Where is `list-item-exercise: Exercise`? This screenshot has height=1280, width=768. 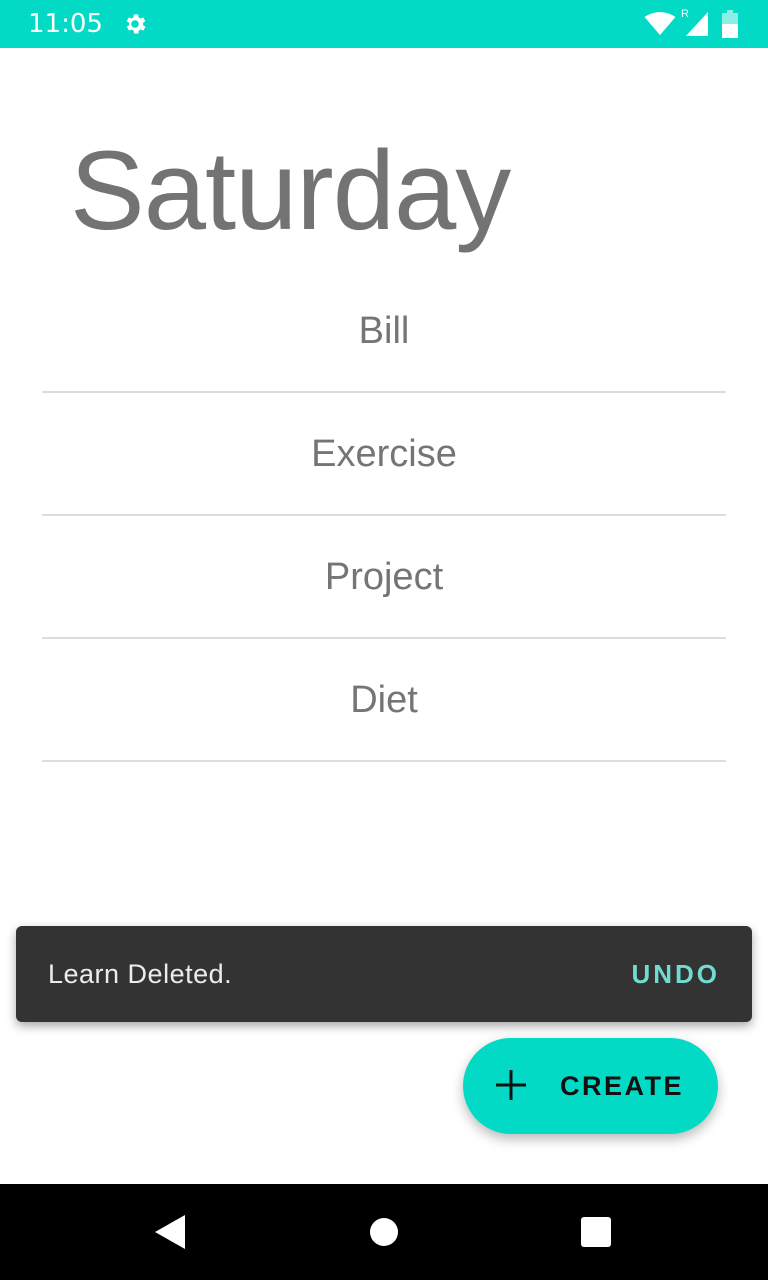
list-item-exercise: Exercise is located at coordinates (384, 454).